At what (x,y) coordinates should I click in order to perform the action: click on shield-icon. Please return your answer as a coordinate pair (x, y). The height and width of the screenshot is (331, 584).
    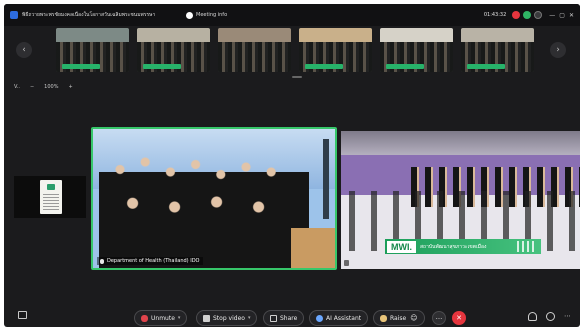
    Looking at the image, I should click on (189, 15).